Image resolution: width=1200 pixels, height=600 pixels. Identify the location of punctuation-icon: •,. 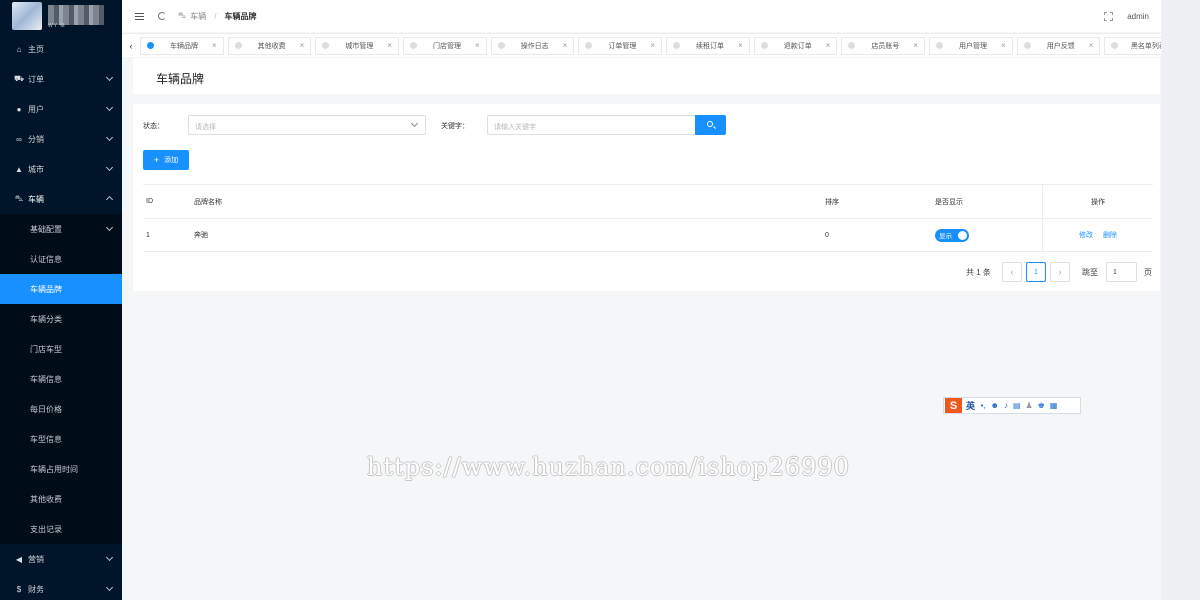
(983, 405).